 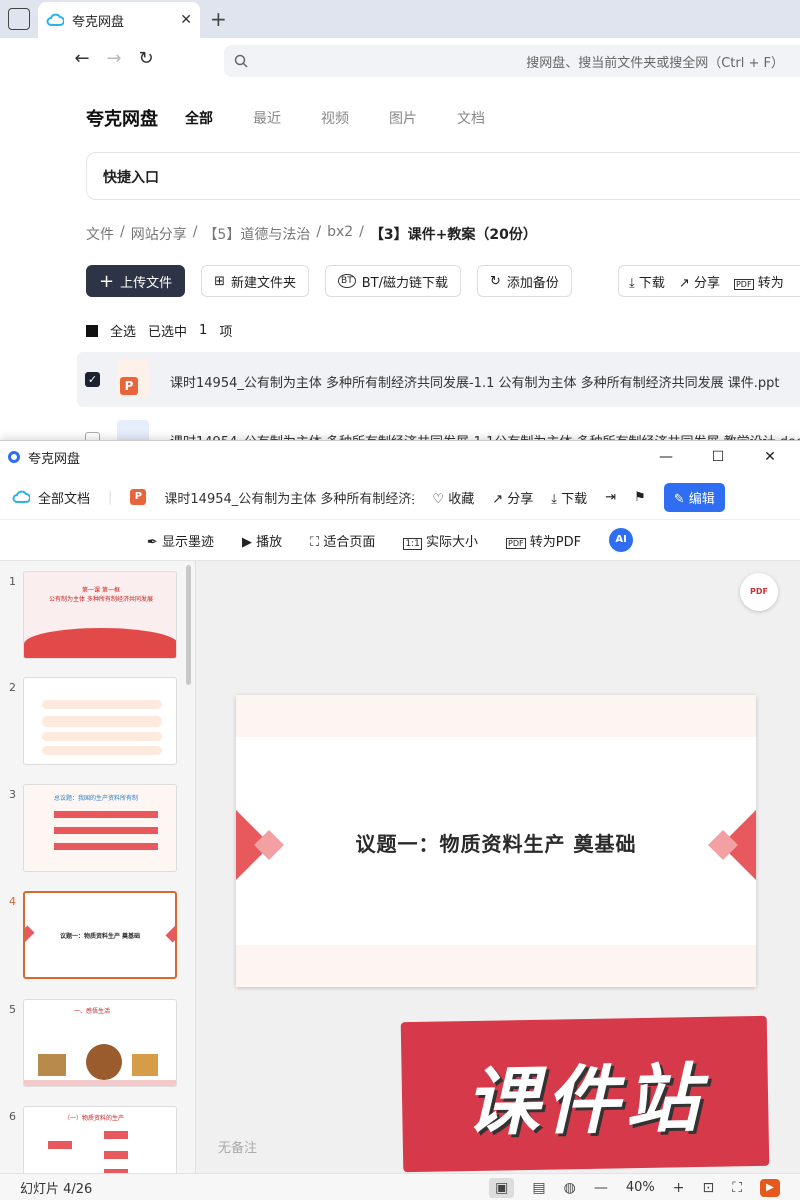 I want to click on sidebar-toggle-icon, so click(x=19, y=19).